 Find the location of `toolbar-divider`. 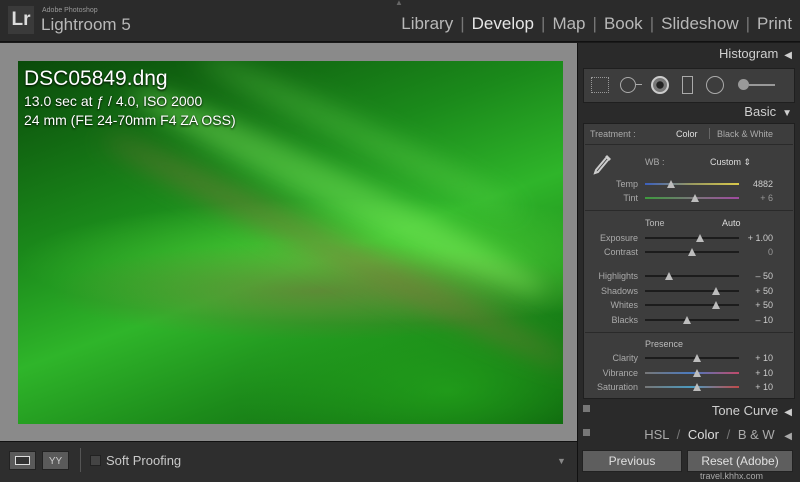

toolbar-divider is located at coordinates (80, 460).